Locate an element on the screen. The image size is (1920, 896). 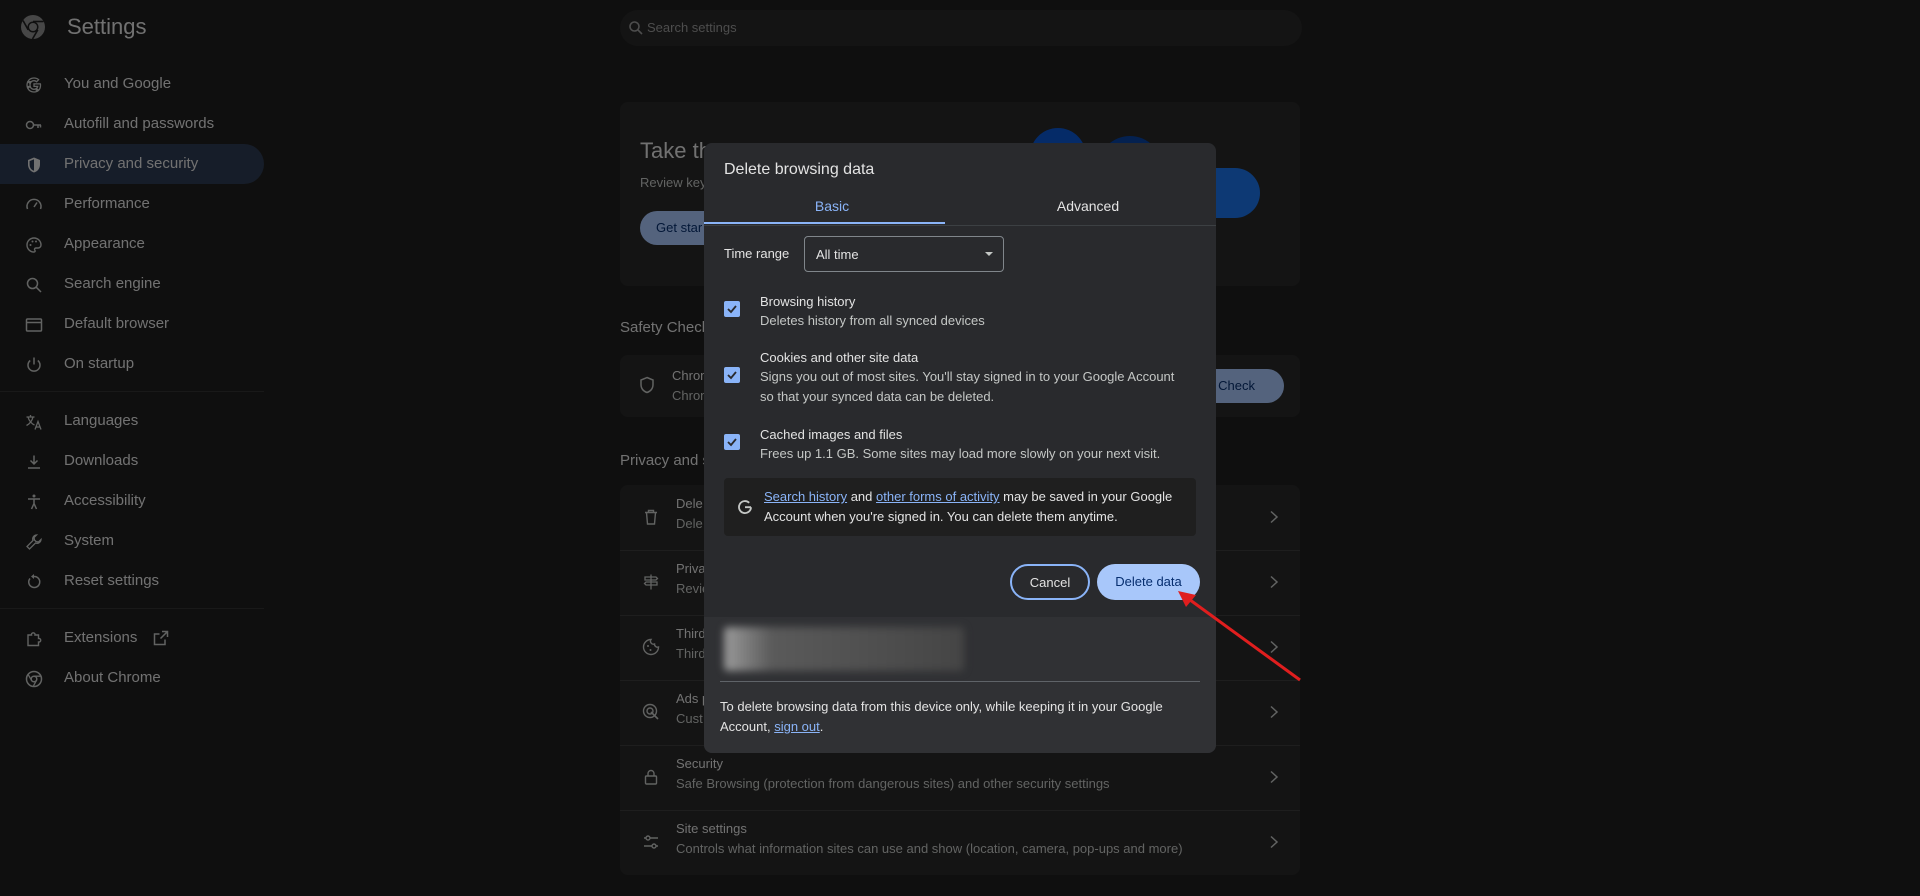
sign-out-note-end: . is located at coordinates (821, 726).